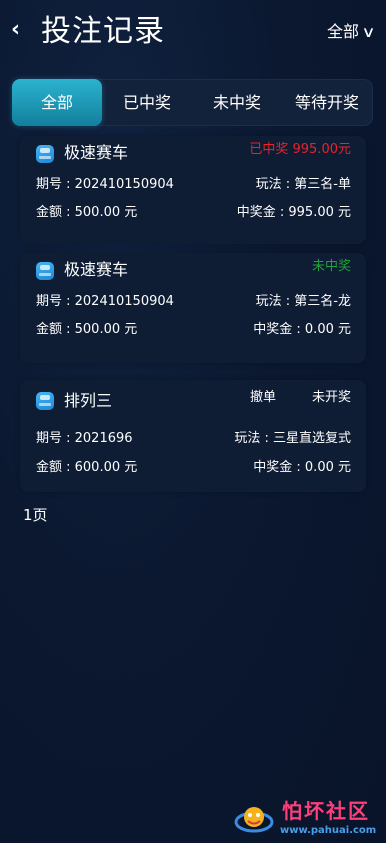 The width and height of the screenshot is (386, 843). I want to click on header-bar: ‹ 投注记录 全部 ∨, so click(193, 33).